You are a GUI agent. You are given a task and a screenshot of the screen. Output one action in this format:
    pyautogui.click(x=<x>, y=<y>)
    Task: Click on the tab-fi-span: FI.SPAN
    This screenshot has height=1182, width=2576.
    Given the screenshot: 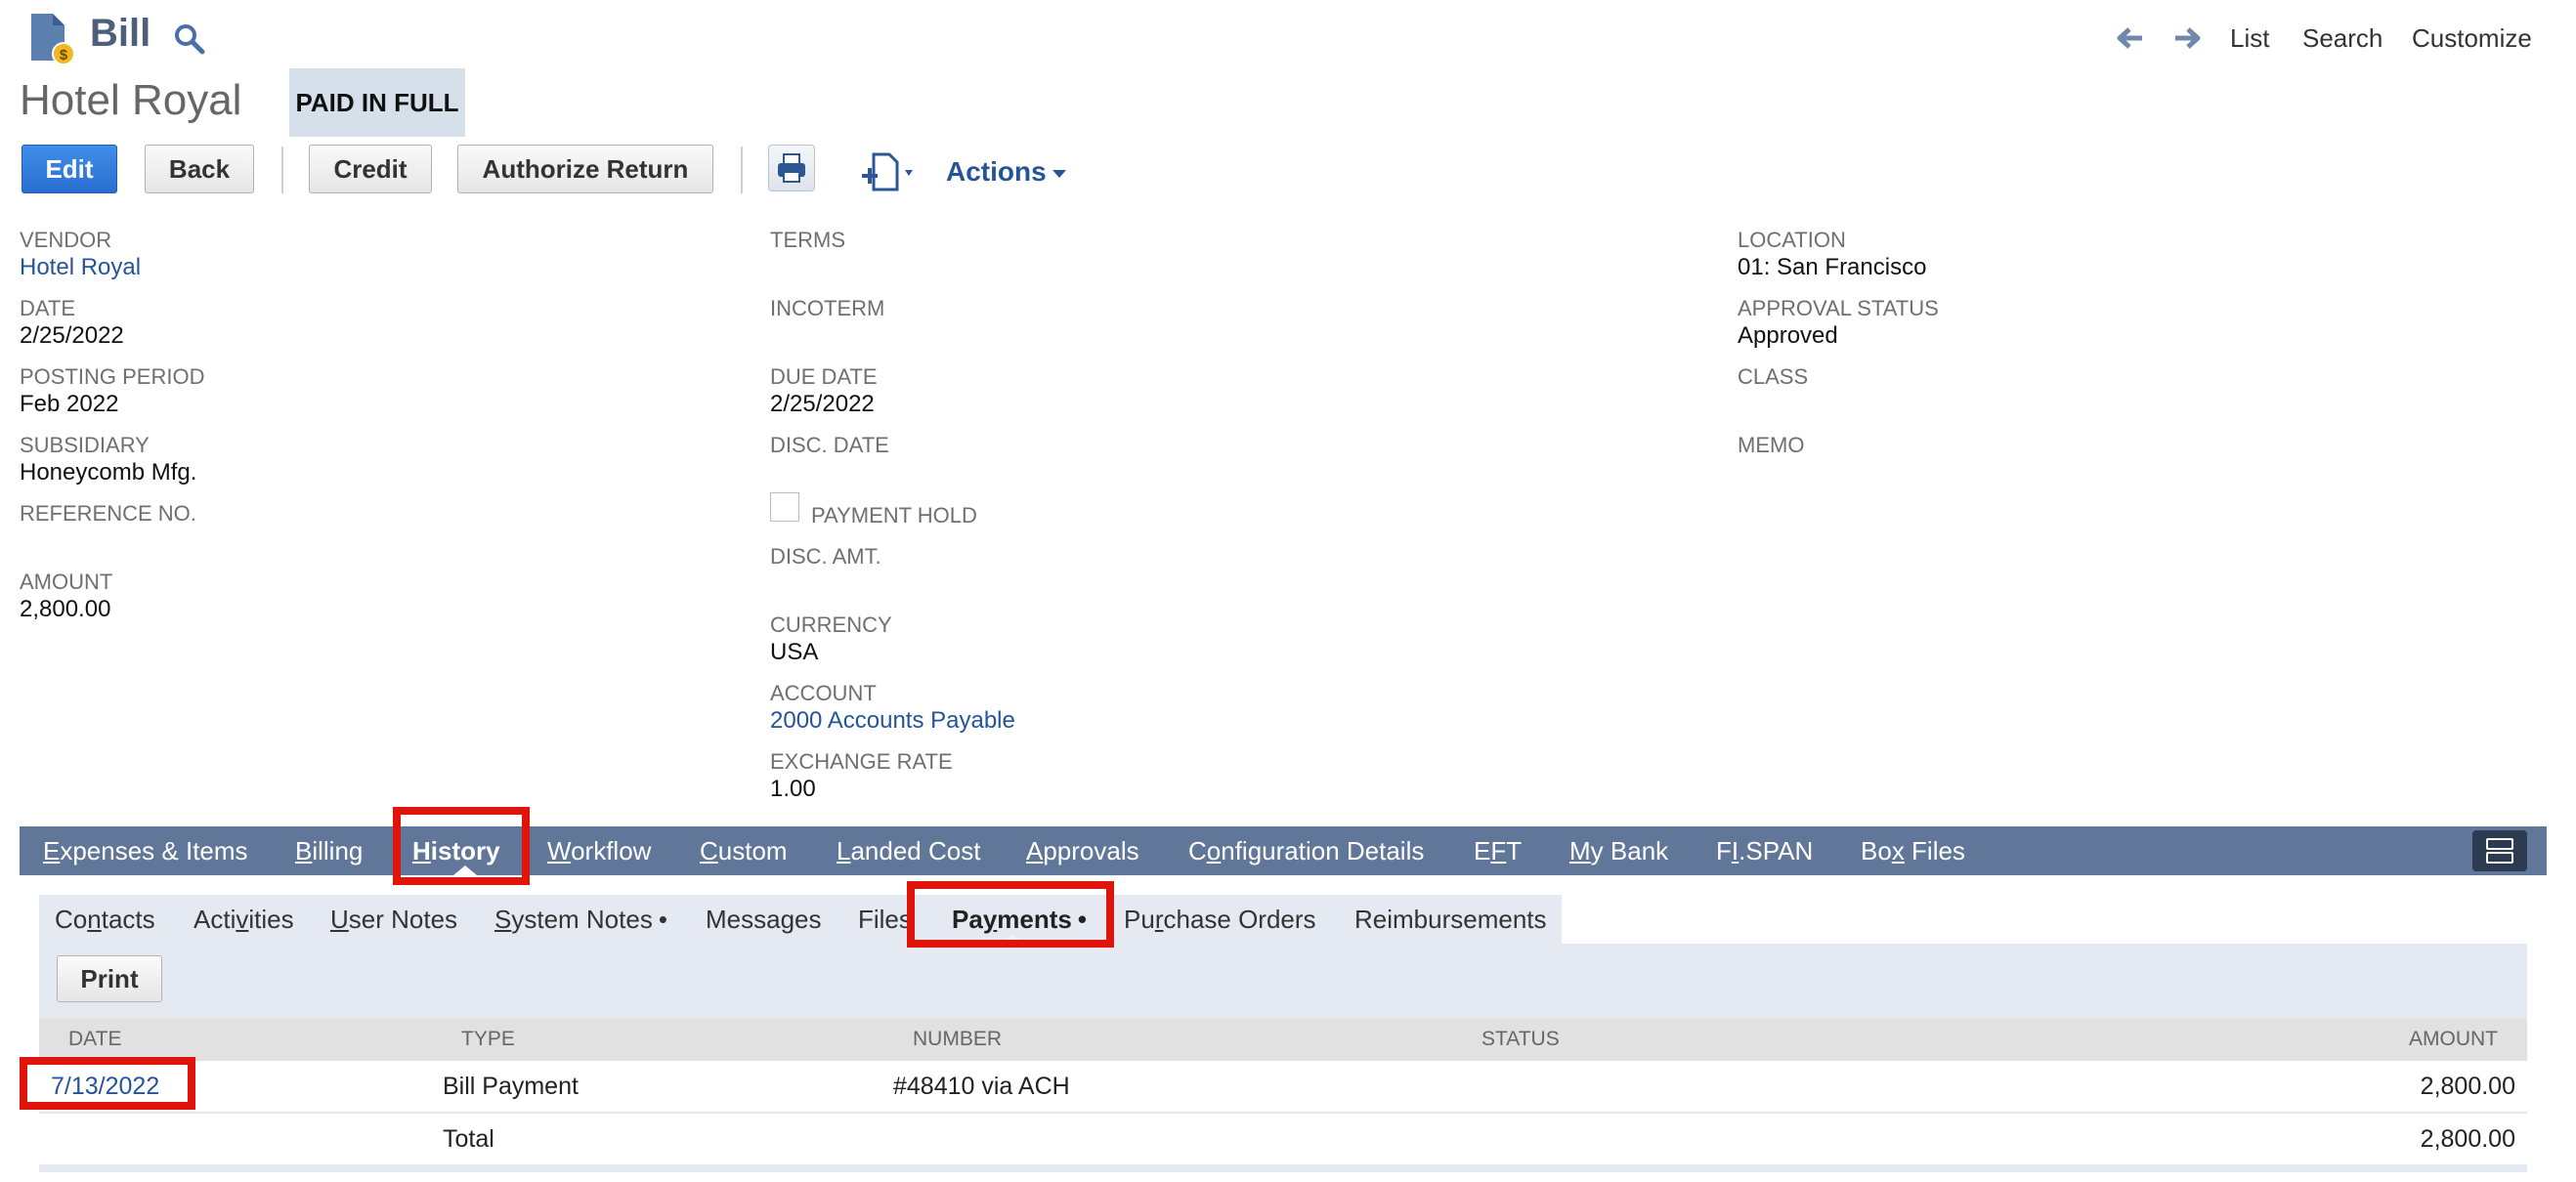 What is the action you would take?
    pyautogui.click(x=1765, y=850)
    